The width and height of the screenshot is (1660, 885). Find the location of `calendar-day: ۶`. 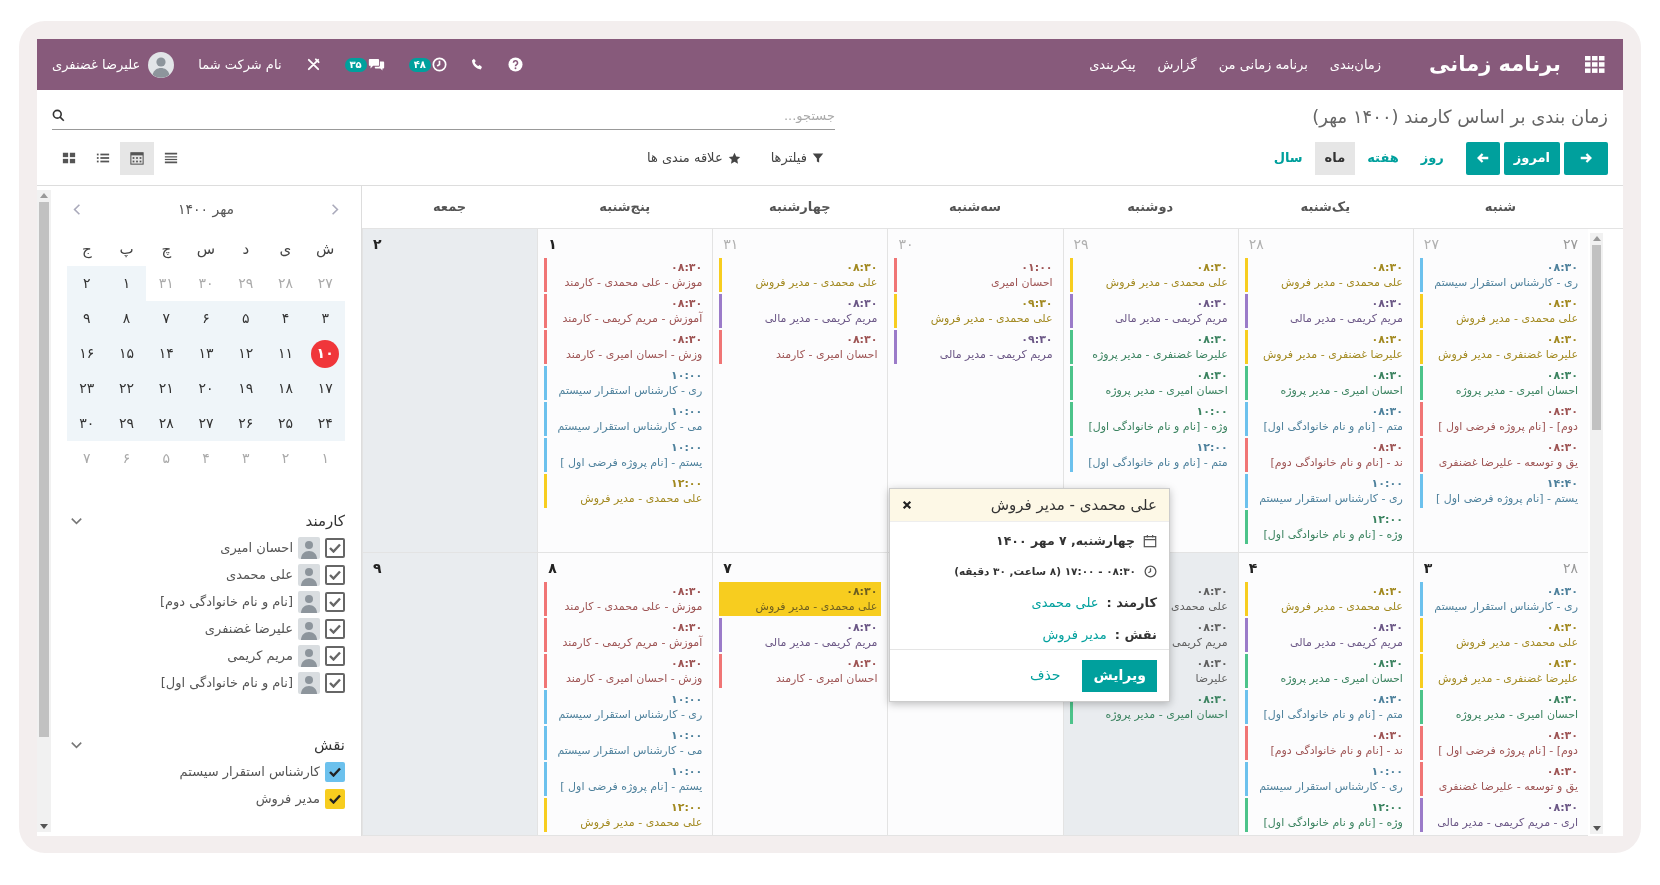

calendar-day: ۶ is located at coordinates (206, 318).